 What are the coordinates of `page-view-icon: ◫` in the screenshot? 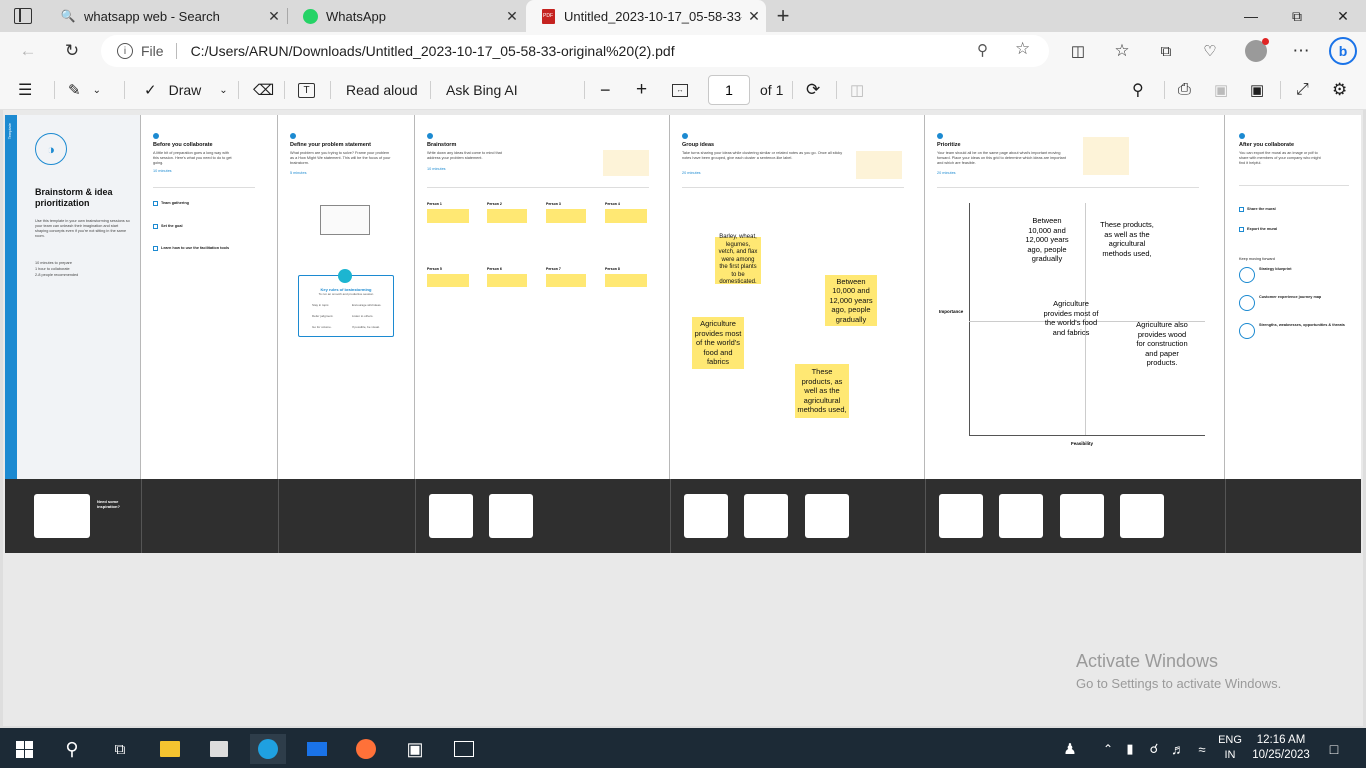 It's located at (857, 90).